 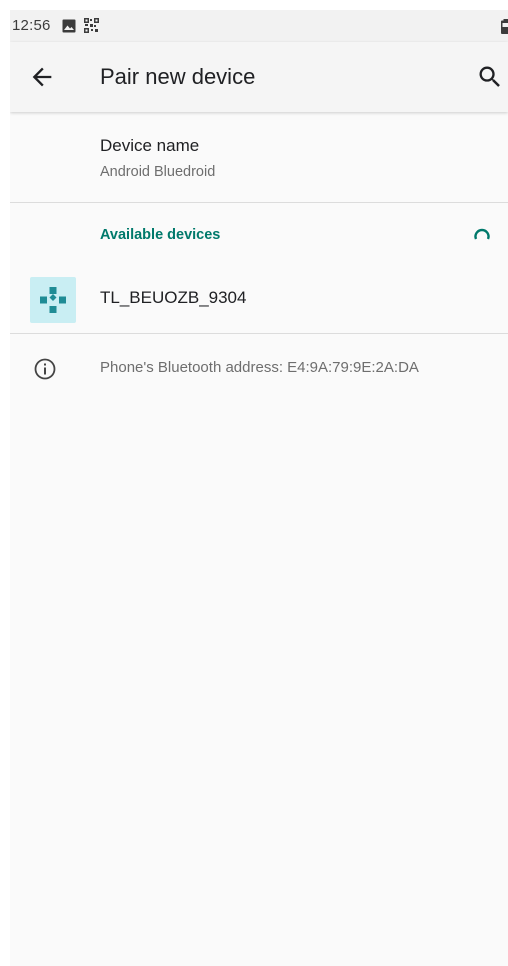 I want to click on qr-code-icon, so click(x=91, y=25).